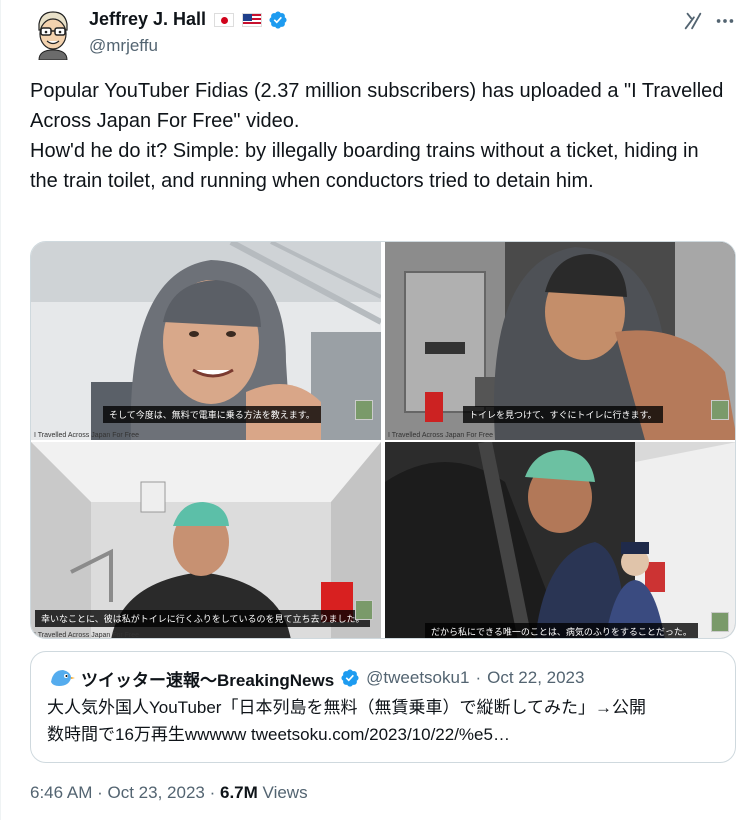 This screenshot has height=820, width=750. I want to click on author-handle: @mrjeffu, so click(123, 46).